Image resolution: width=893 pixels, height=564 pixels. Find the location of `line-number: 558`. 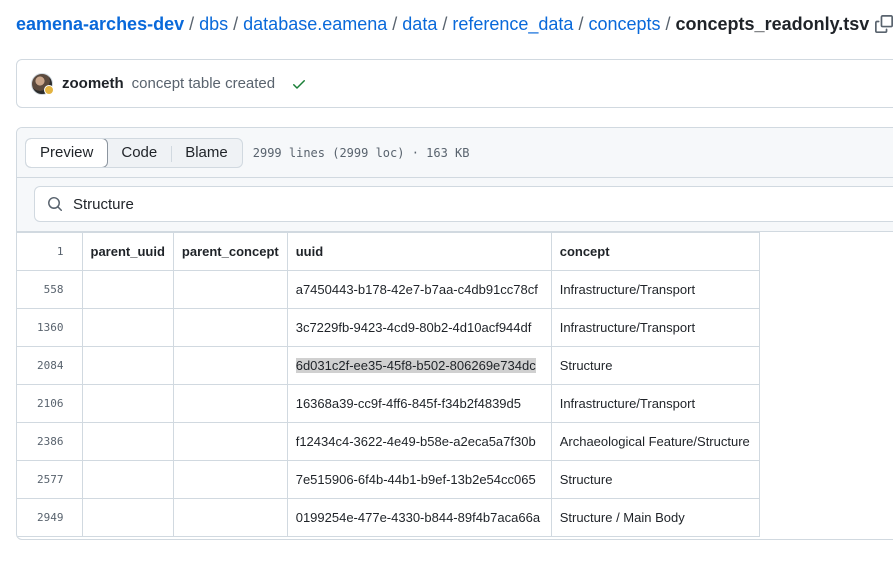

line-number: 558 is located at coordinates (50, 289).